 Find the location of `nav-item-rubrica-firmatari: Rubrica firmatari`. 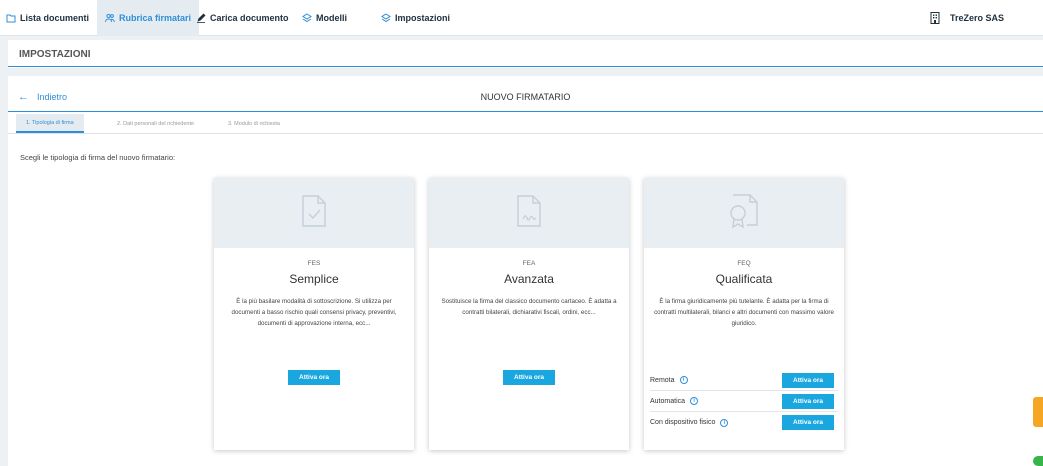

nav-item-rubrica-firmatari: Rubrica firmatari is located at coordinates (148, 18).